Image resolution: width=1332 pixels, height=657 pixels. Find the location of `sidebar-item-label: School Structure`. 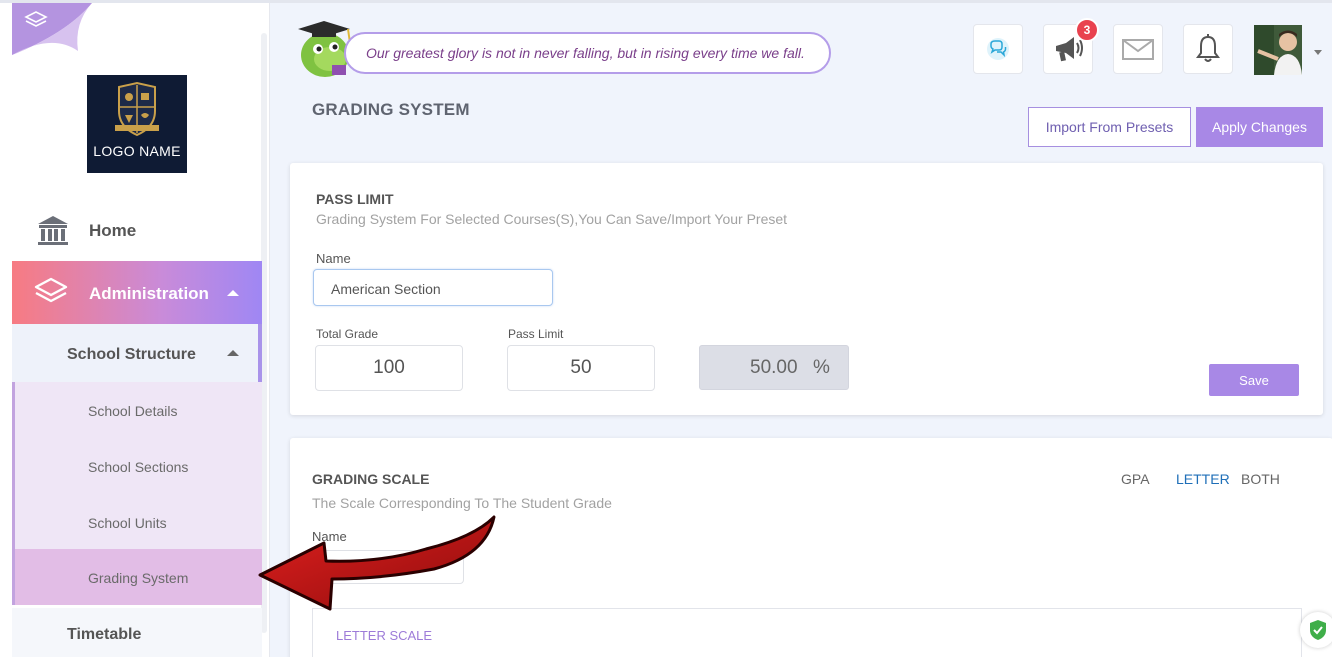

sidebar-item-label: School Structure is located at coordinates (131, 354).